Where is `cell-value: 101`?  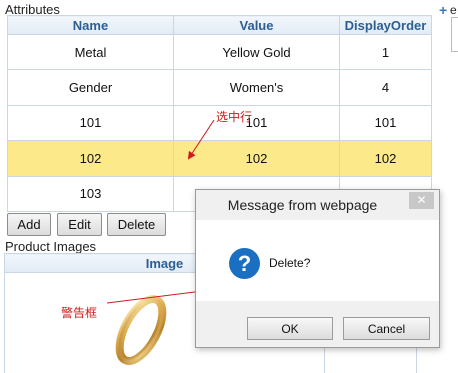 cell-value: 101 is located at coordinates (256, 123).